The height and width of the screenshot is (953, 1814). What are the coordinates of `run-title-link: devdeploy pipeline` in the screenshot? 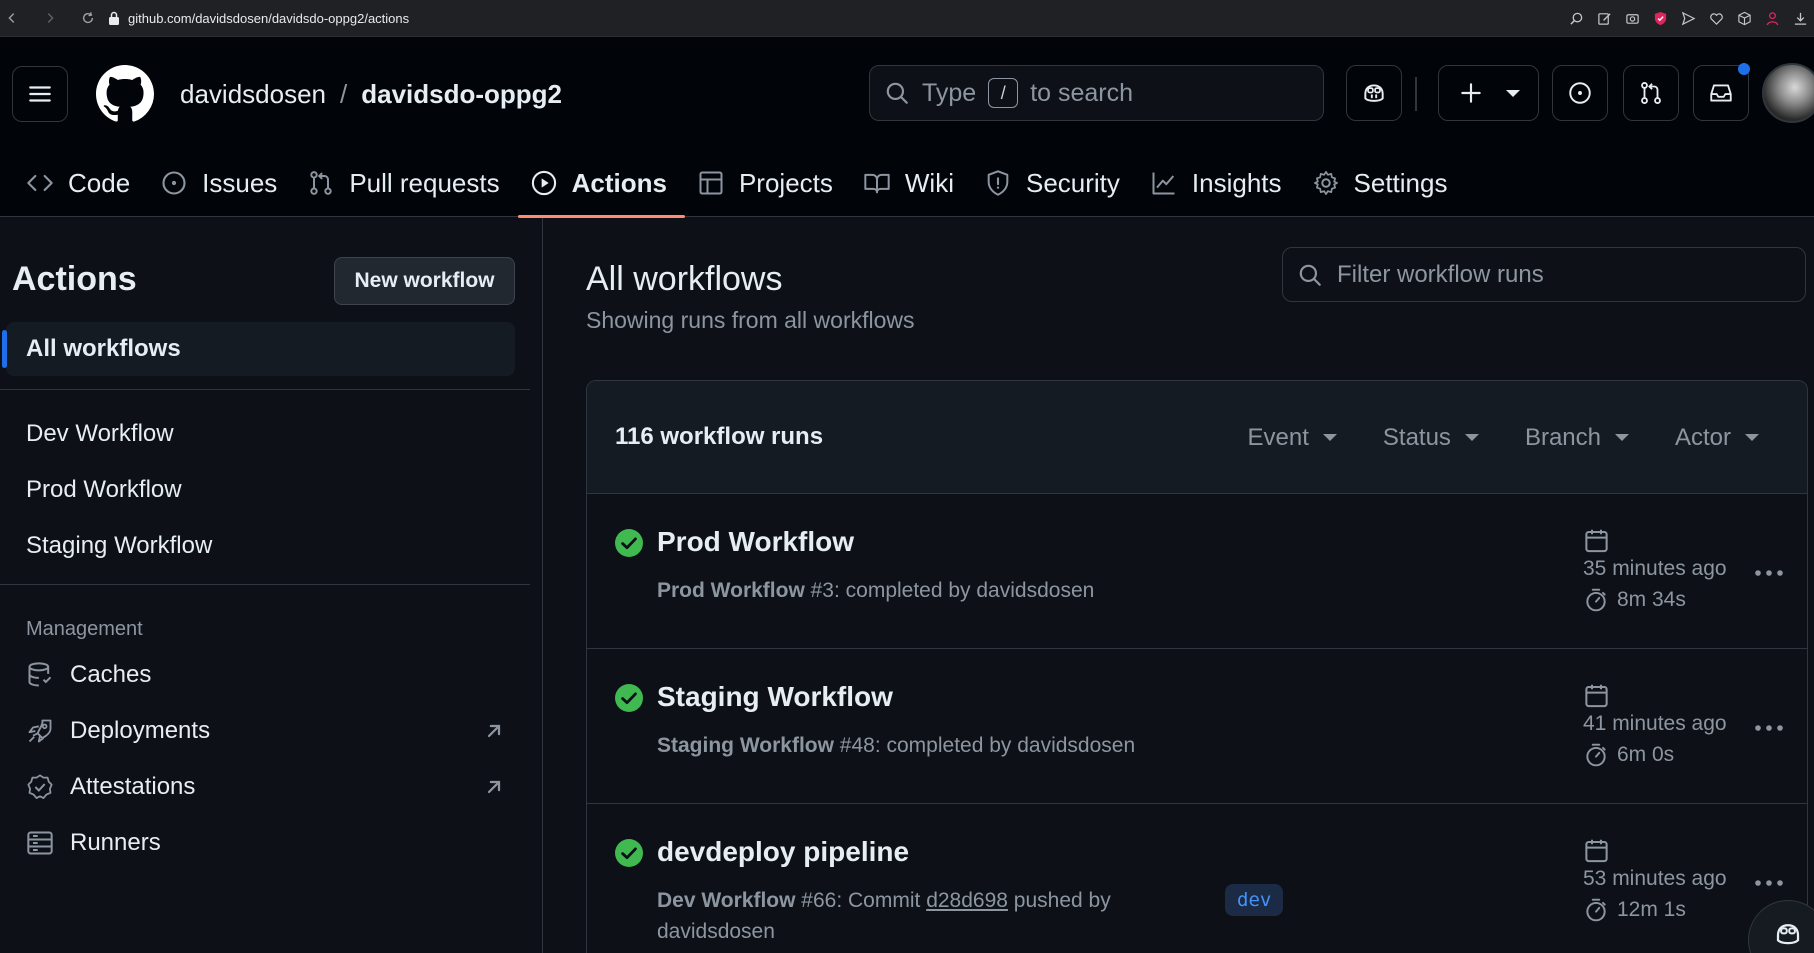 It's located at (783, 852).